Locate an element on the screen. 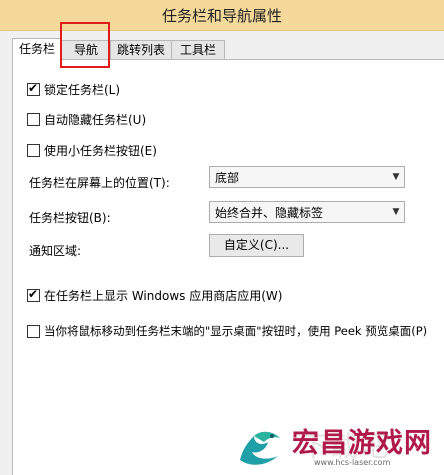  taskbar-buttons-select: 始终合并、隐藏标签 ▼ is located at coordinates (307, 212).